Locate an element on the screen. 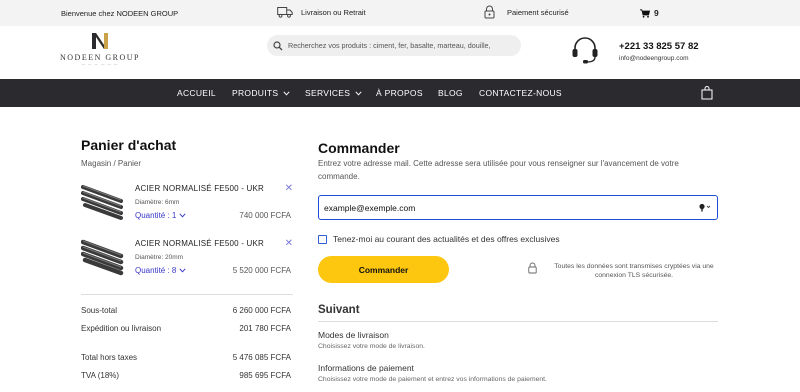 The height and width of the screenshot is (392, 800). nav-label: SERVICES is located at coordinates (328, 93).